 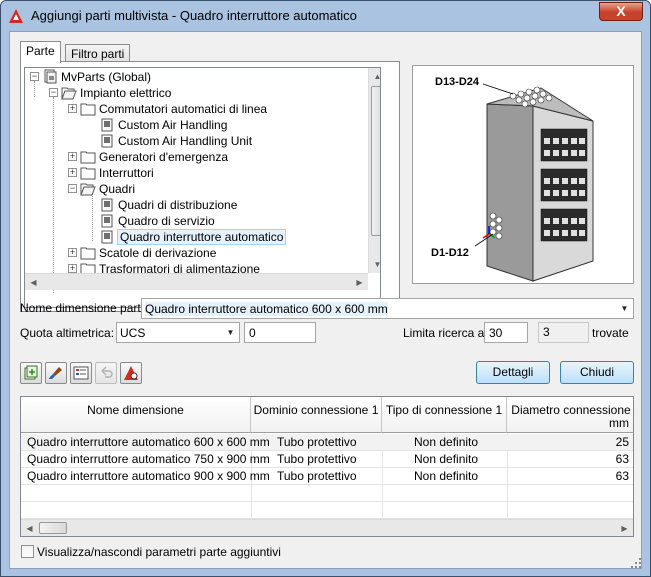 I want to click on tree-vertical-scrollbar: ▲ ▼, so click(x=374, y=170).